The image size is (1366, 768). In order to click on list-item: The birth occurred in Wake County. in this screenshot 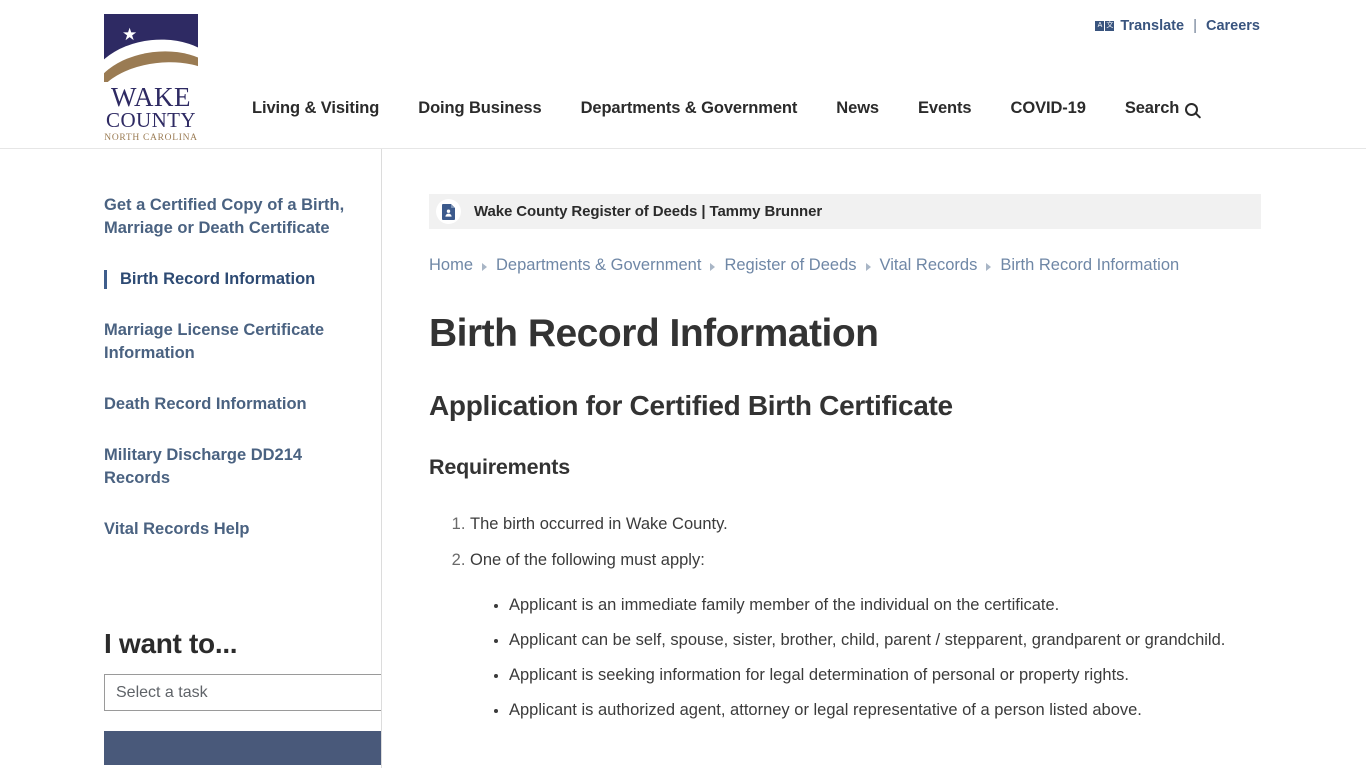, I will do `click(865, 524)`.